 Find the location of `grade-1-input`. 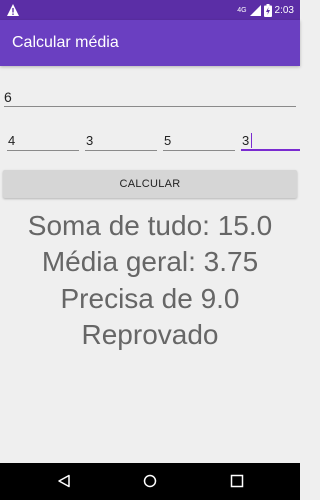

grade-1-input is located at coordinates (43, 140).